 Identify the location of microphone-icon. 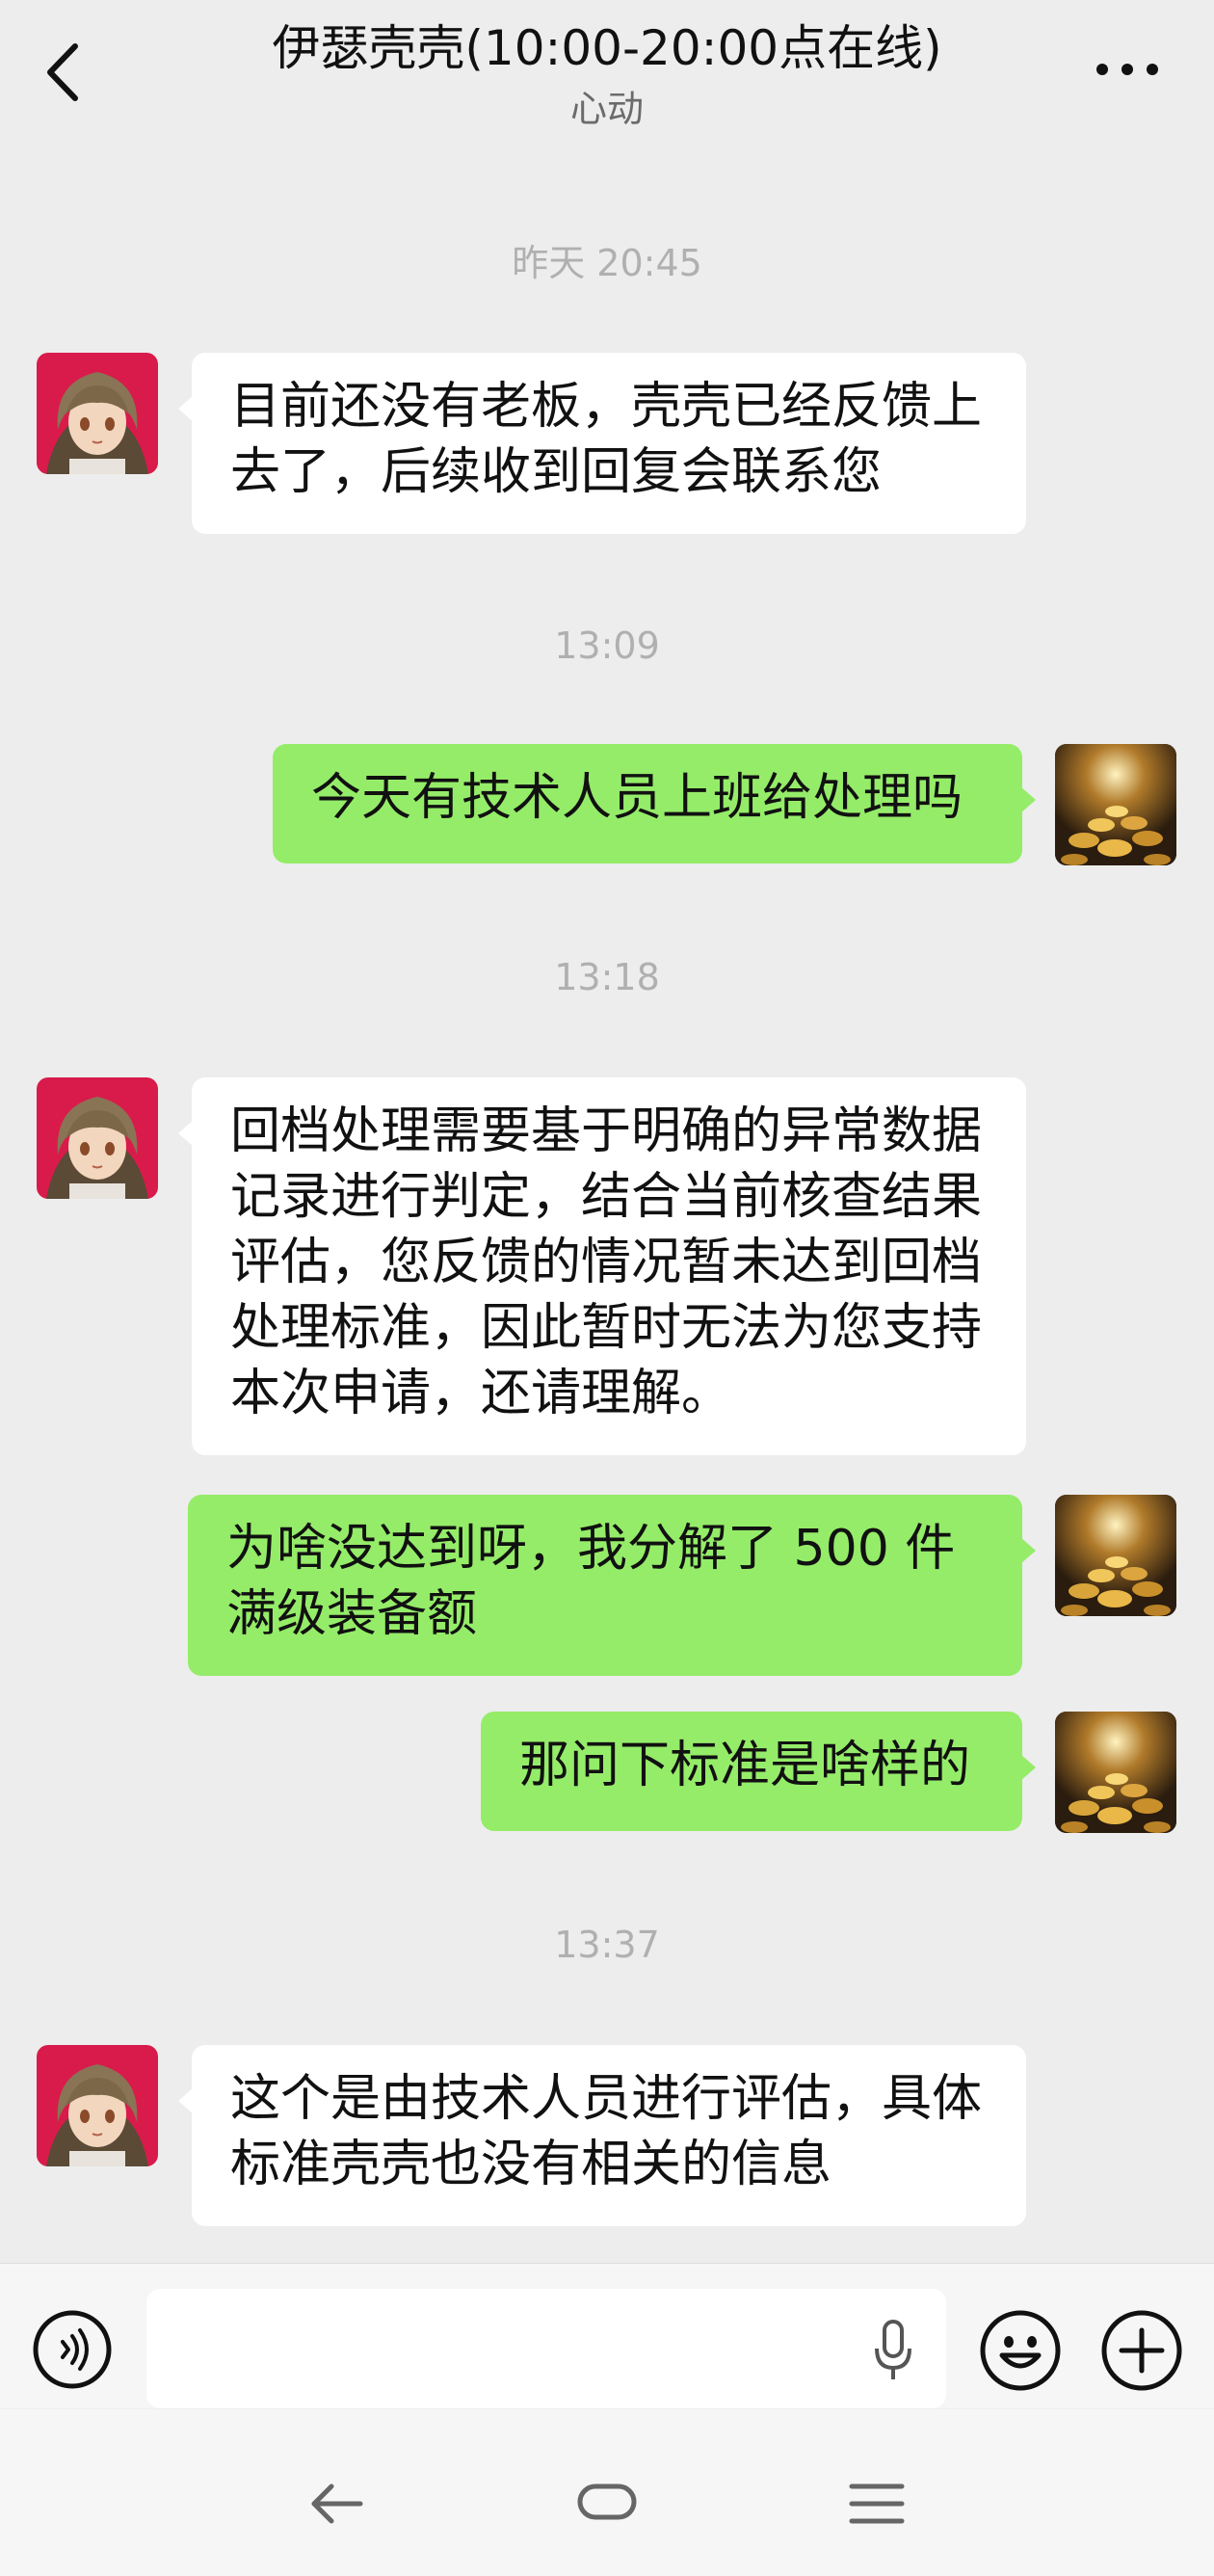
(893, 2351).